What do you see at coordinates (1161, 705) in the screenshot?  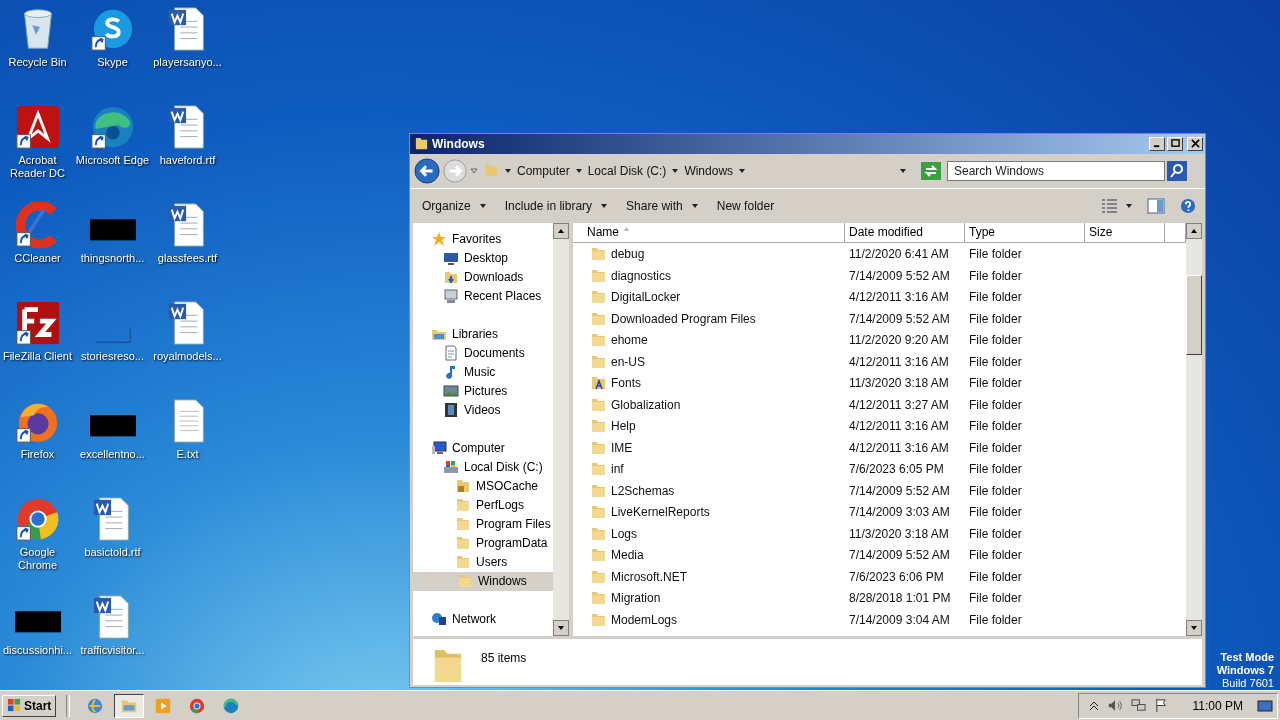 I see `flag-icon` at bounding box center [1161, 705].